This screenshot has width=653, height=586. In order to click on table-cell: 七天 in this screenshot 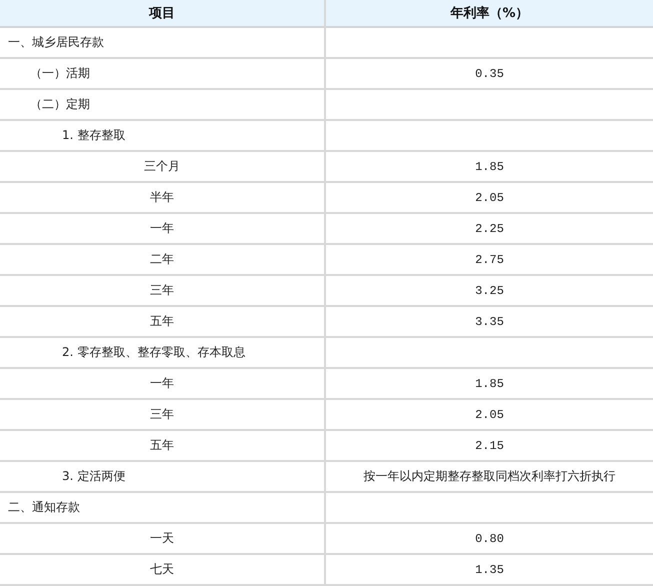, I will do `click(162, 569)`.